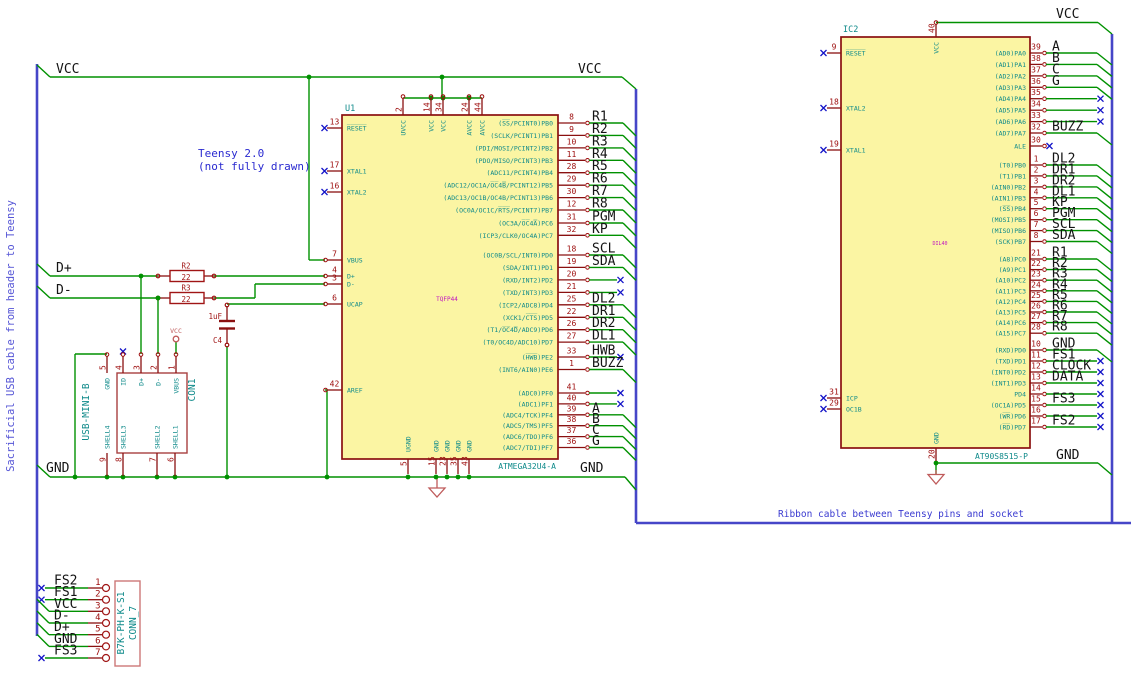  I want to click on r3-reference: R3, so click(185, 288).